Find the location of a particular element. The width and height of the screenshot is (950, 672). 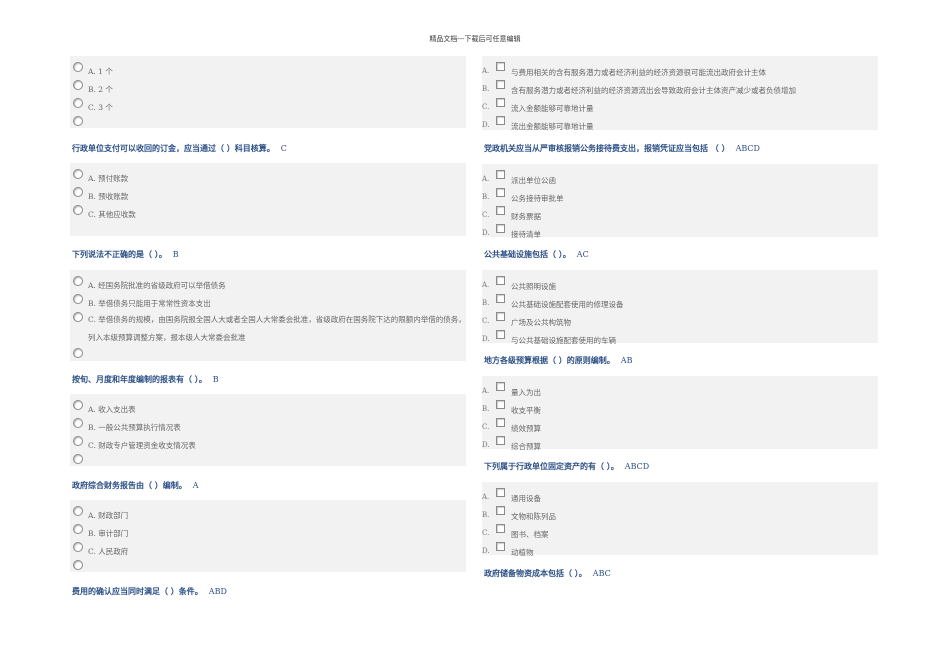

option: C. 广场及公共构筑物 is located at coordinates (680, 320).